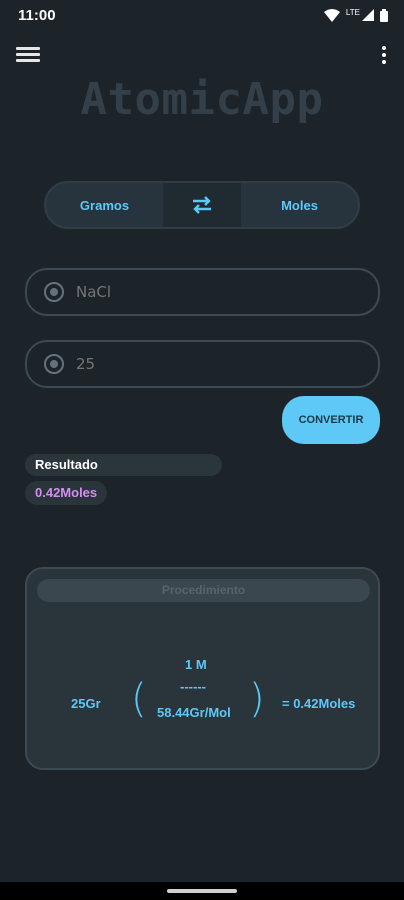 The image size is (404, 900). I want to click on amount-field, so click(202, 364).